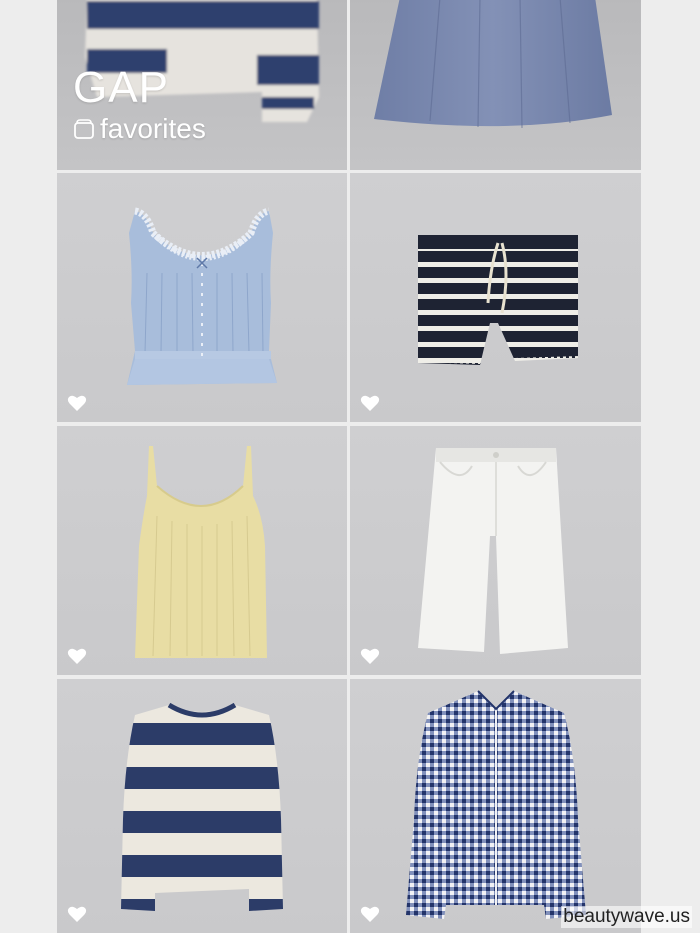  Describe the element at coordinates (626, 917) in the screenshot. I see `watermark-text: beautywave.us` at that location.